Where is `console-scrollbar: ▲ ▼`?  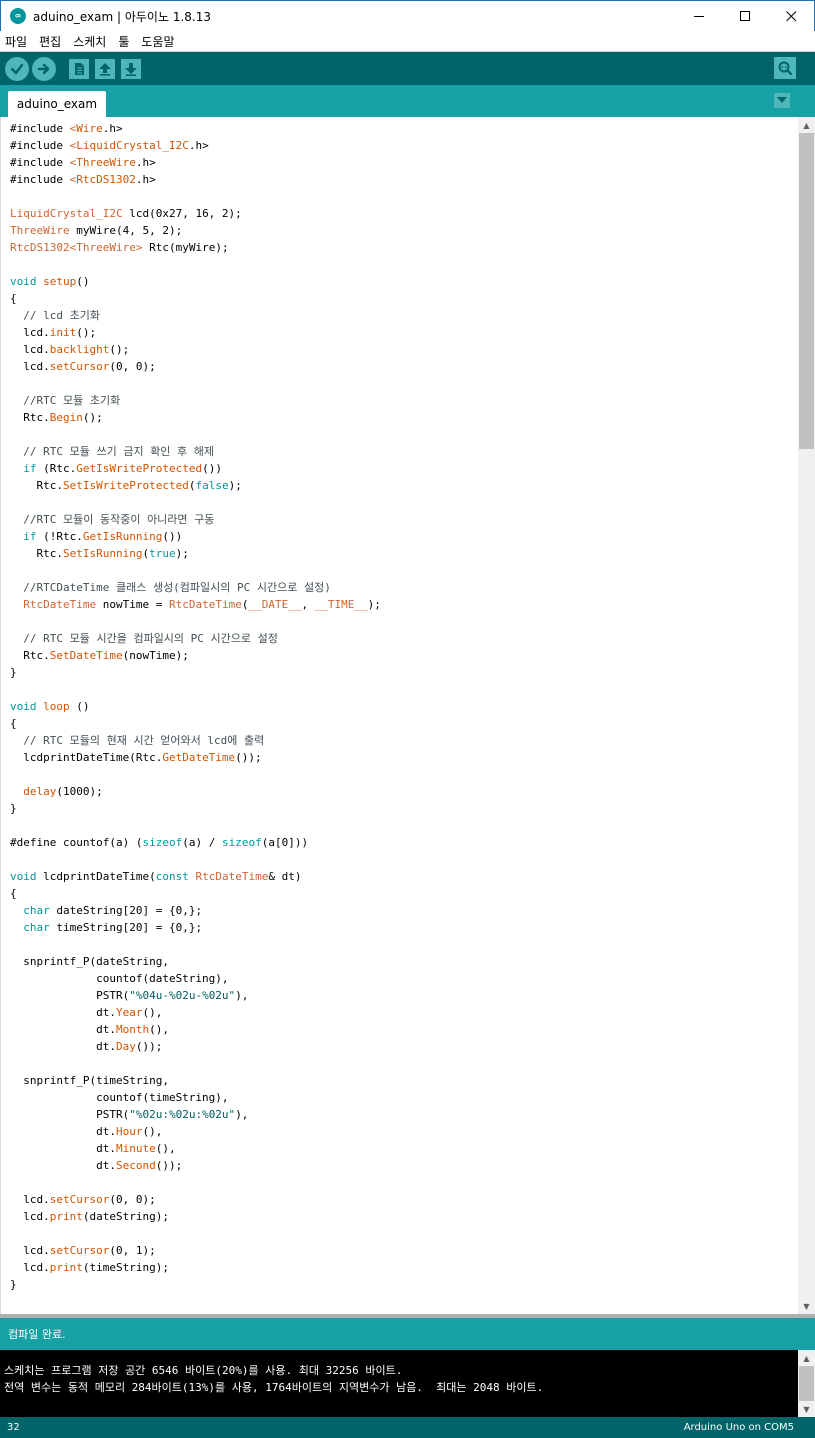
console-scrollbar: ▲ ▼ is located at coordinates (806, 1383).